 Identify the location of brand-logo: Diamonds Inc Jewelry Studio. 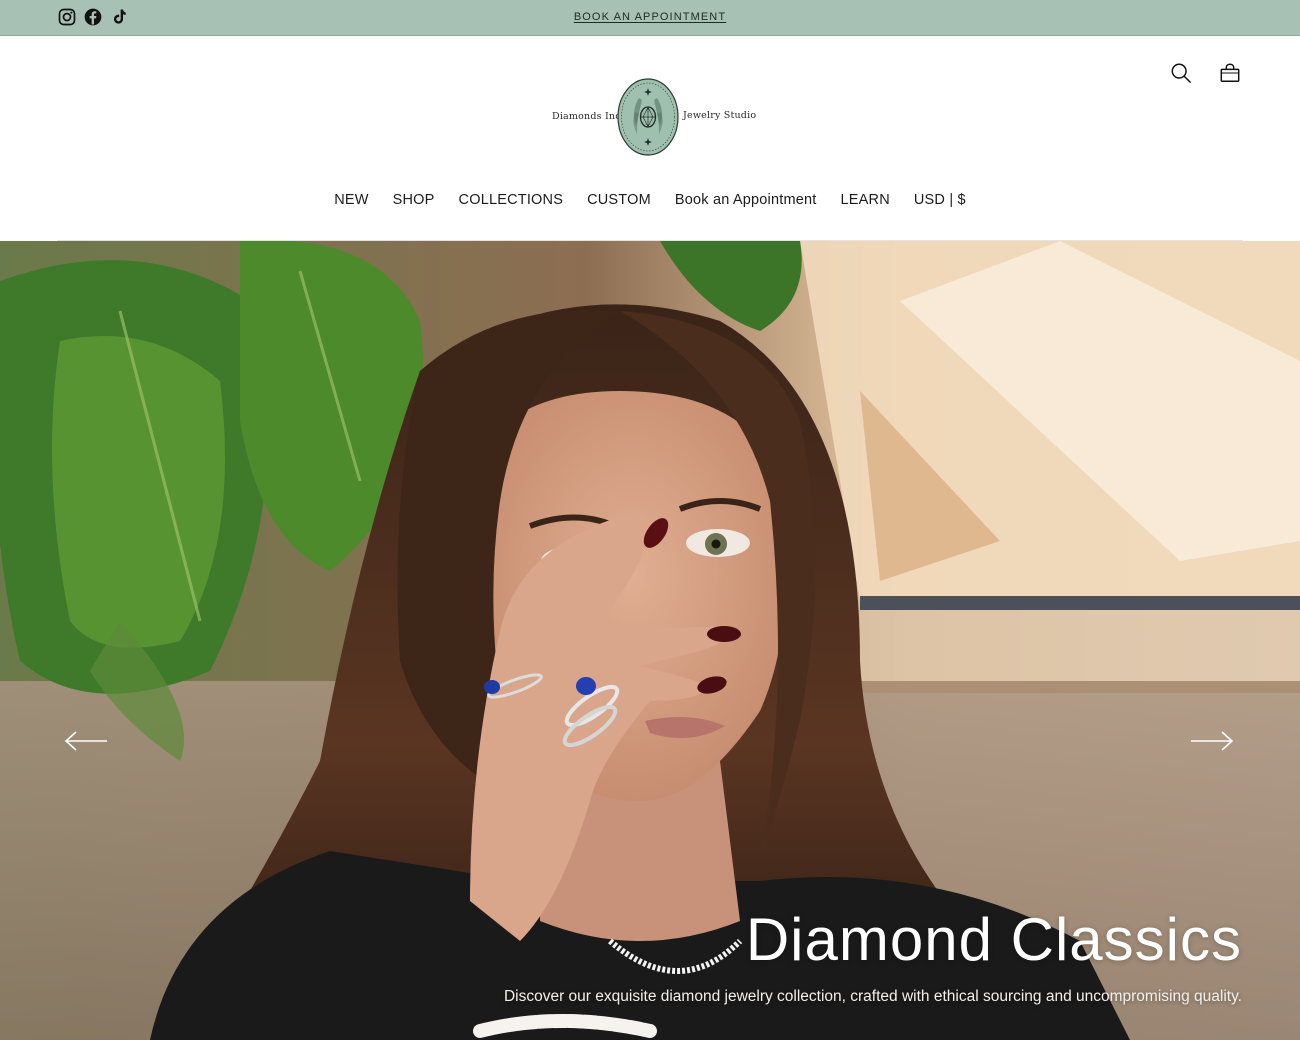
(650, 117).